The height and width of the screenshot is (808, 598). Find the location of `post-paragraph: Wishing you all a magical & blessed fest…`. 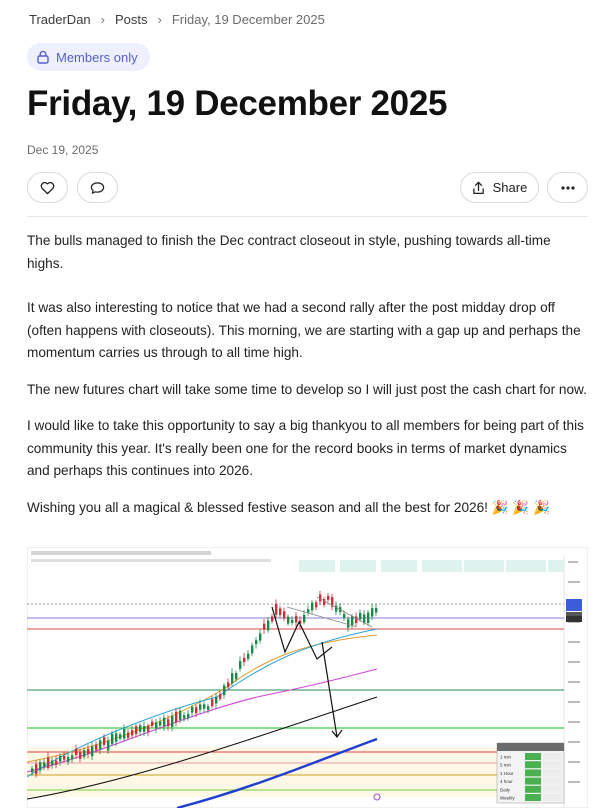

post-paragraph: Wishing you all a magical & blessed fest… is located at coordinates (289, 507).